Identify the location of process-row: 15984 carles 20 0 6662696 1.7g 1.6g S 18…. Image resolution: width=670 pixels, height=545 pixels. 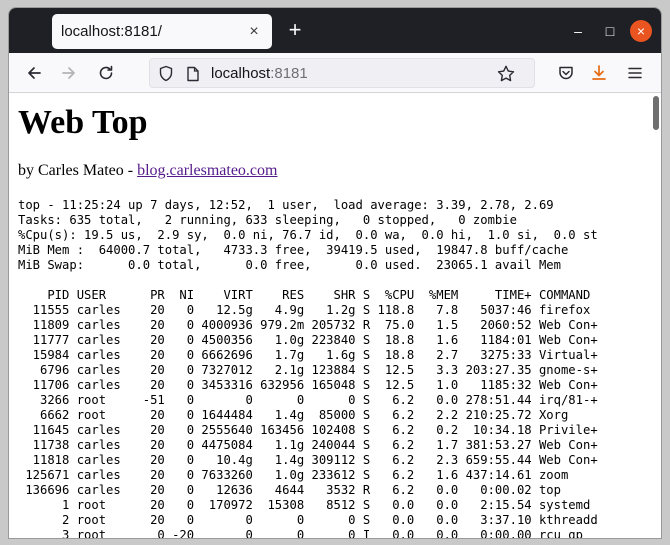
(308, 355).